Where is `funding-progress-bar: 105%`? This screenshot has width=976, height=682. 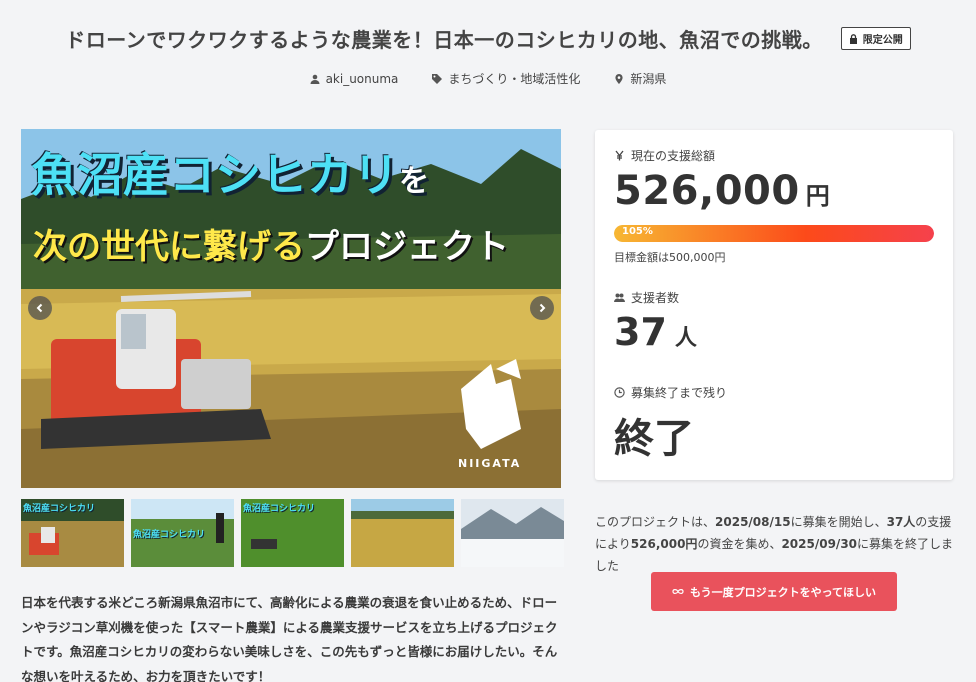
funding-progress-bar: 105% is located at coordinates (774, 233).